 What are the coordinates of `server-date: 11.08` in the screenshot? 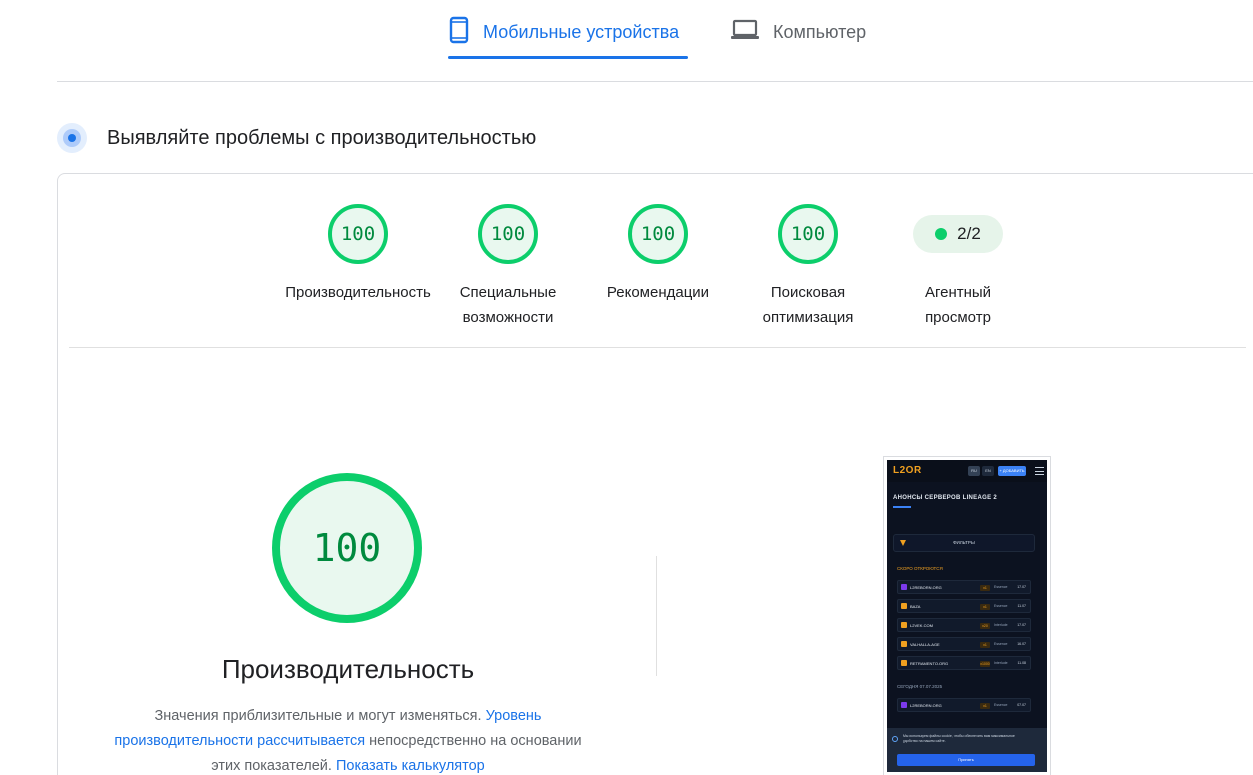 It's located at (1022, 663).